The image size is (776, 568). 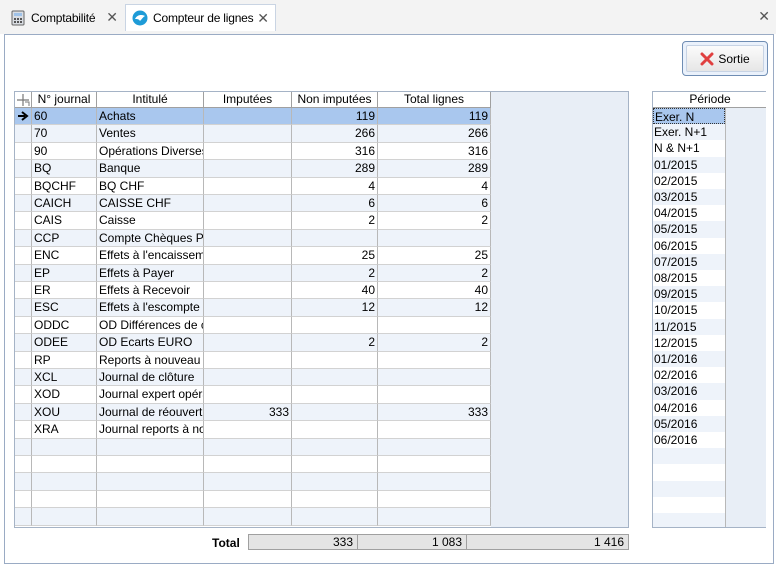 What do you see at coordinates (689, 408) in the screenshot?
I see `period-item: 04/2016` at bounding box center [689, 408].